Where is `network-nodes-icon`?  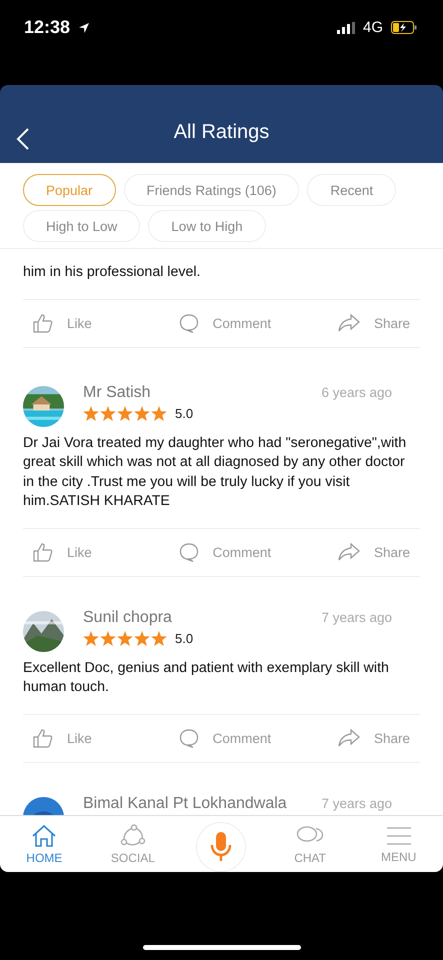
network-nodes-icon is located at coordinates (133, 836).